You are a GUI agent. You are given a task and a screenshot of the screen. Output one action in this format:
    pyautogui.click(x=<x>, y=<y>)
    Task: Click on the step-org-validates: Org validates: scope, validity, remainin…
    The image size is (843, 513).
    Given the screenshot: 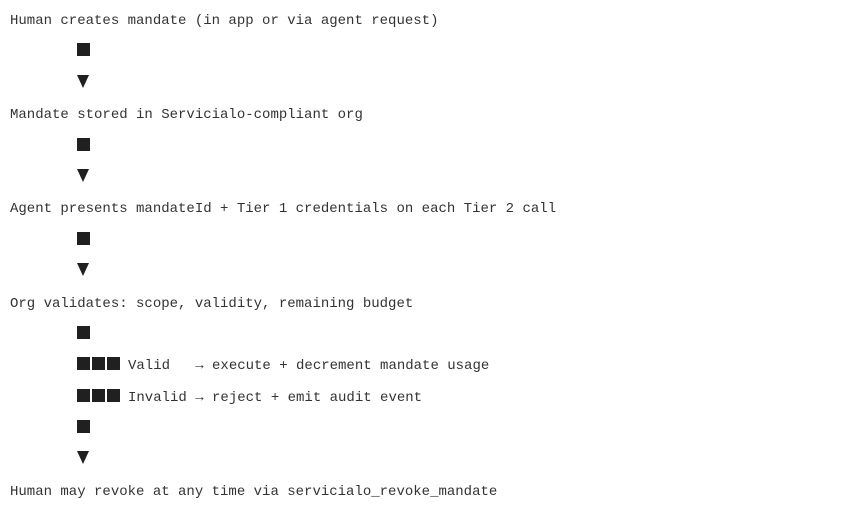 What is the action you would take?
    pyautogui.click(x=212, y=303)
    